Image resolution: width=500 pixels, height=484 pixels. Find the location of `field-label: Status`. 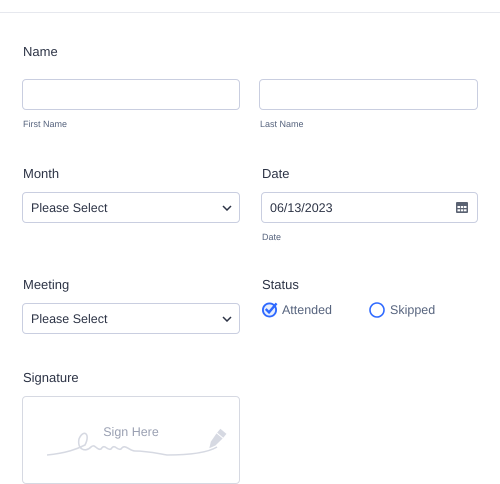

field-label: Status is located at coordinates (280, 285).